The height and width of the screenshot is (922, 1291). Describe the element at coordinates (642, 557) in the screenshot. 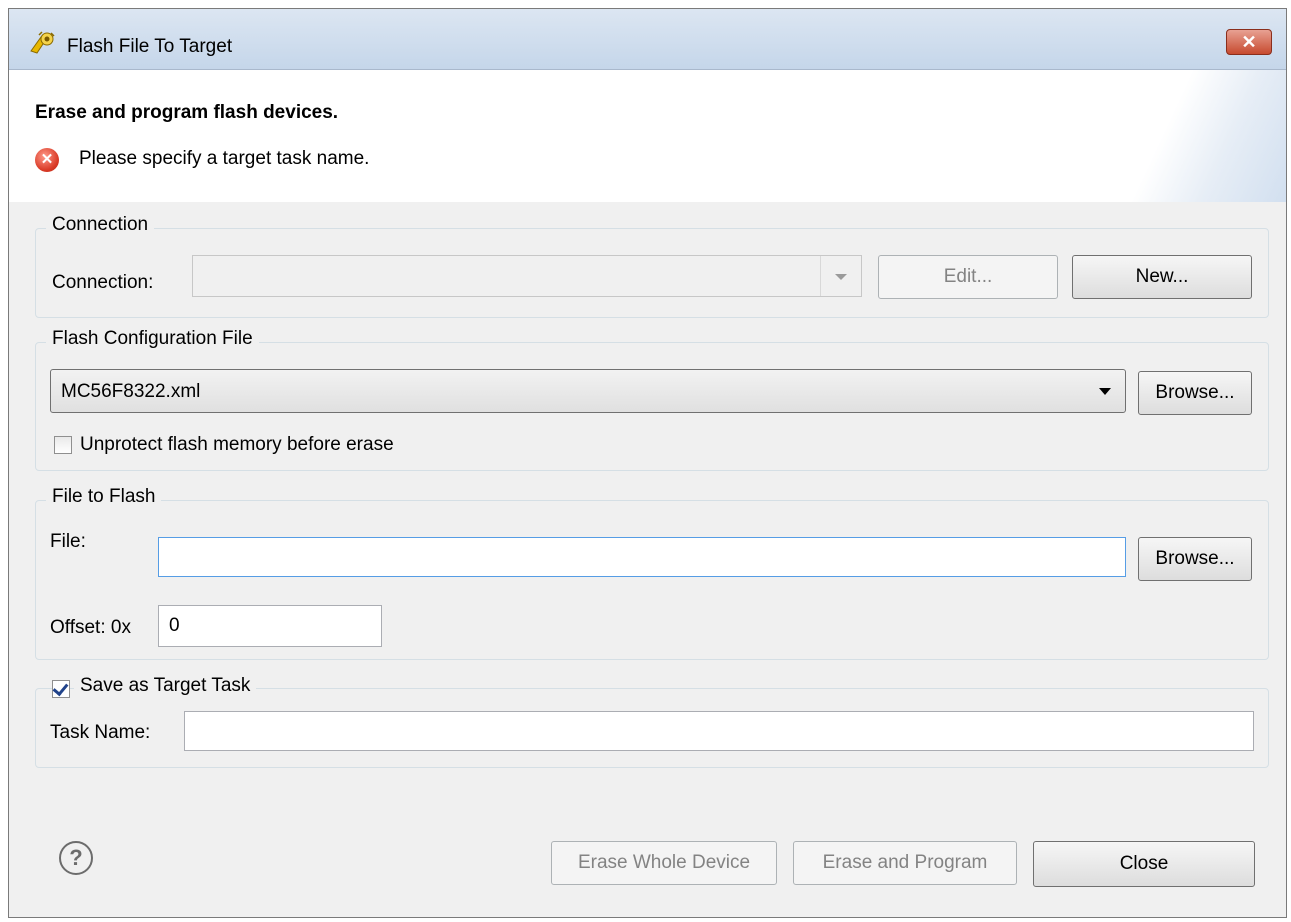

I see `file-input` at that location.